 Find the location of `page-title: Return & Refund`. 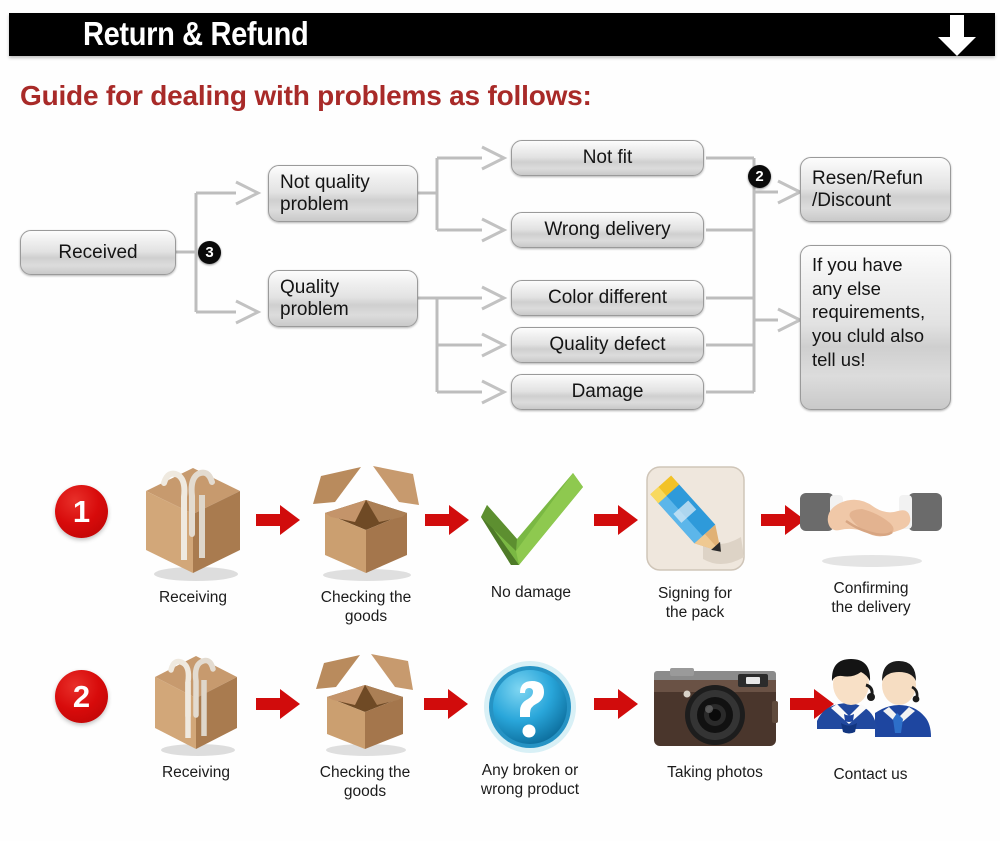

page-title: Return & Refund is located at coordinates (211, 34).